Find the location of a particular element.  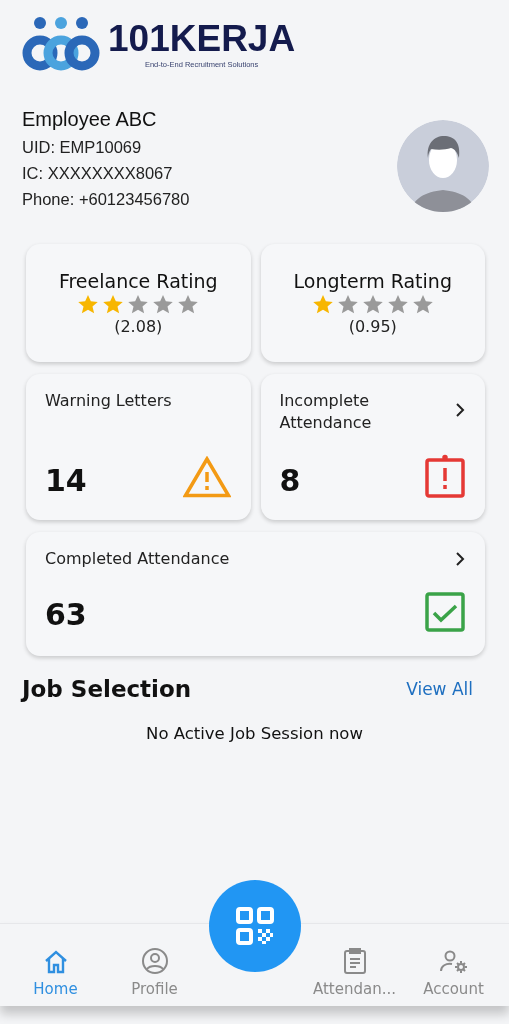

stat-label: Warning Letters is located at coordinates (108, 401).